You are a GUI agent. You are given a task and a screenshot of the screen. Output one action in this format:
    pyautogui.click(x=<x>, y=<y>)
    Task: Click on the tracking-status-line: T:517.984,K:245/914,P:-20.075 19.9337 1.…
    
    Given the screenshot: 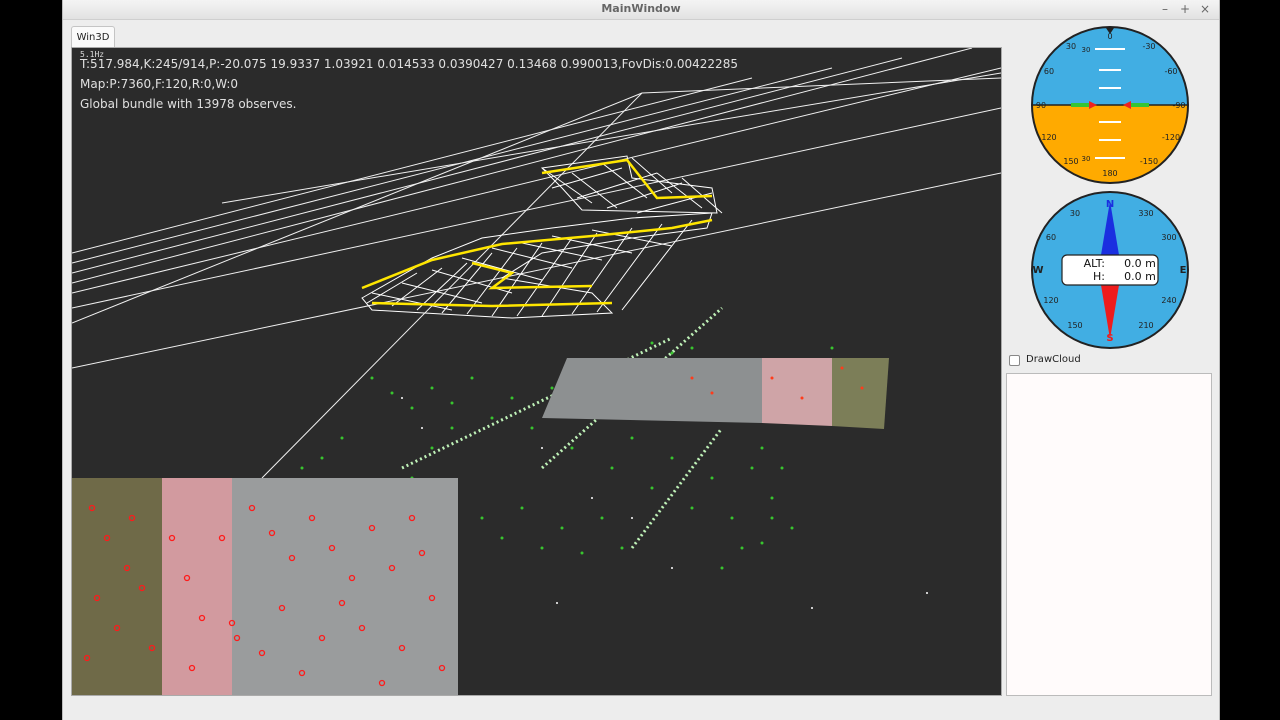 What is the action you would take?
    pyautogui.click(x=409, y=64)
    